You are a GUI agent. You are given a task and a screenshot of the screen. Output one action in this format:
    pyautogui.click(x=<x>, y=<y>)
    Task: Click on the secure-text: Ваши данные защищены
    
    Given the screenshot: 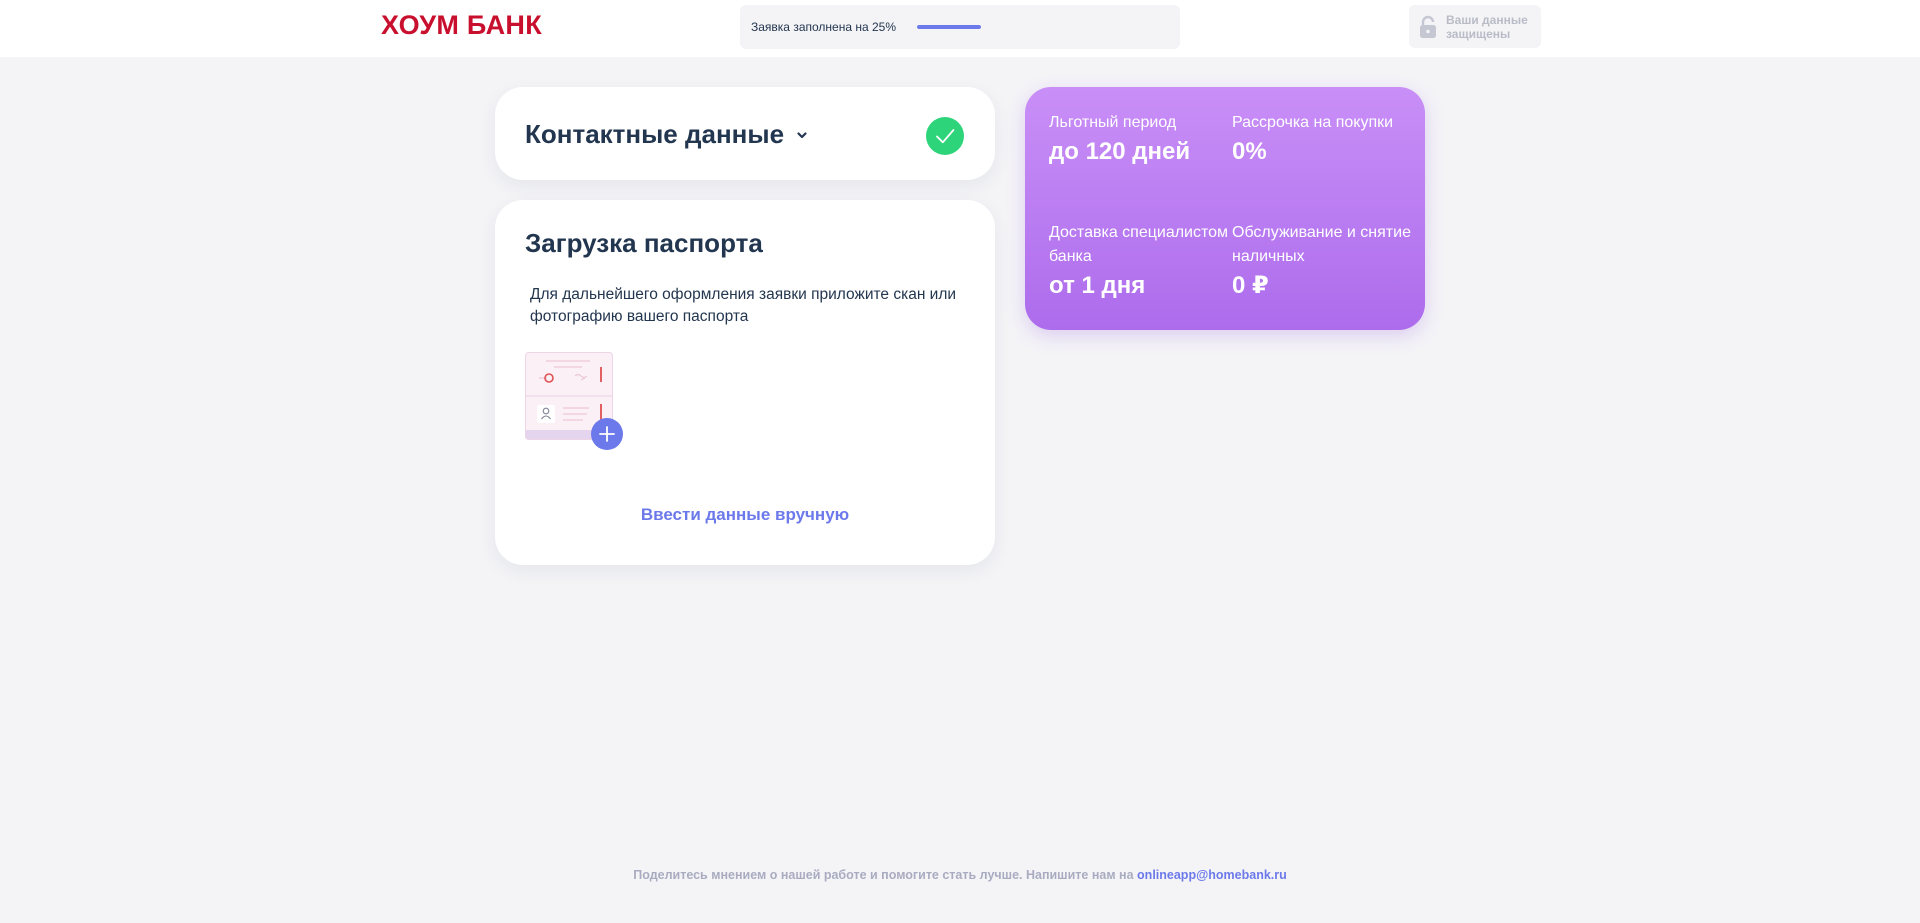 What is the action you would take?
    pyautogui.click(x=1487, y=27)
    